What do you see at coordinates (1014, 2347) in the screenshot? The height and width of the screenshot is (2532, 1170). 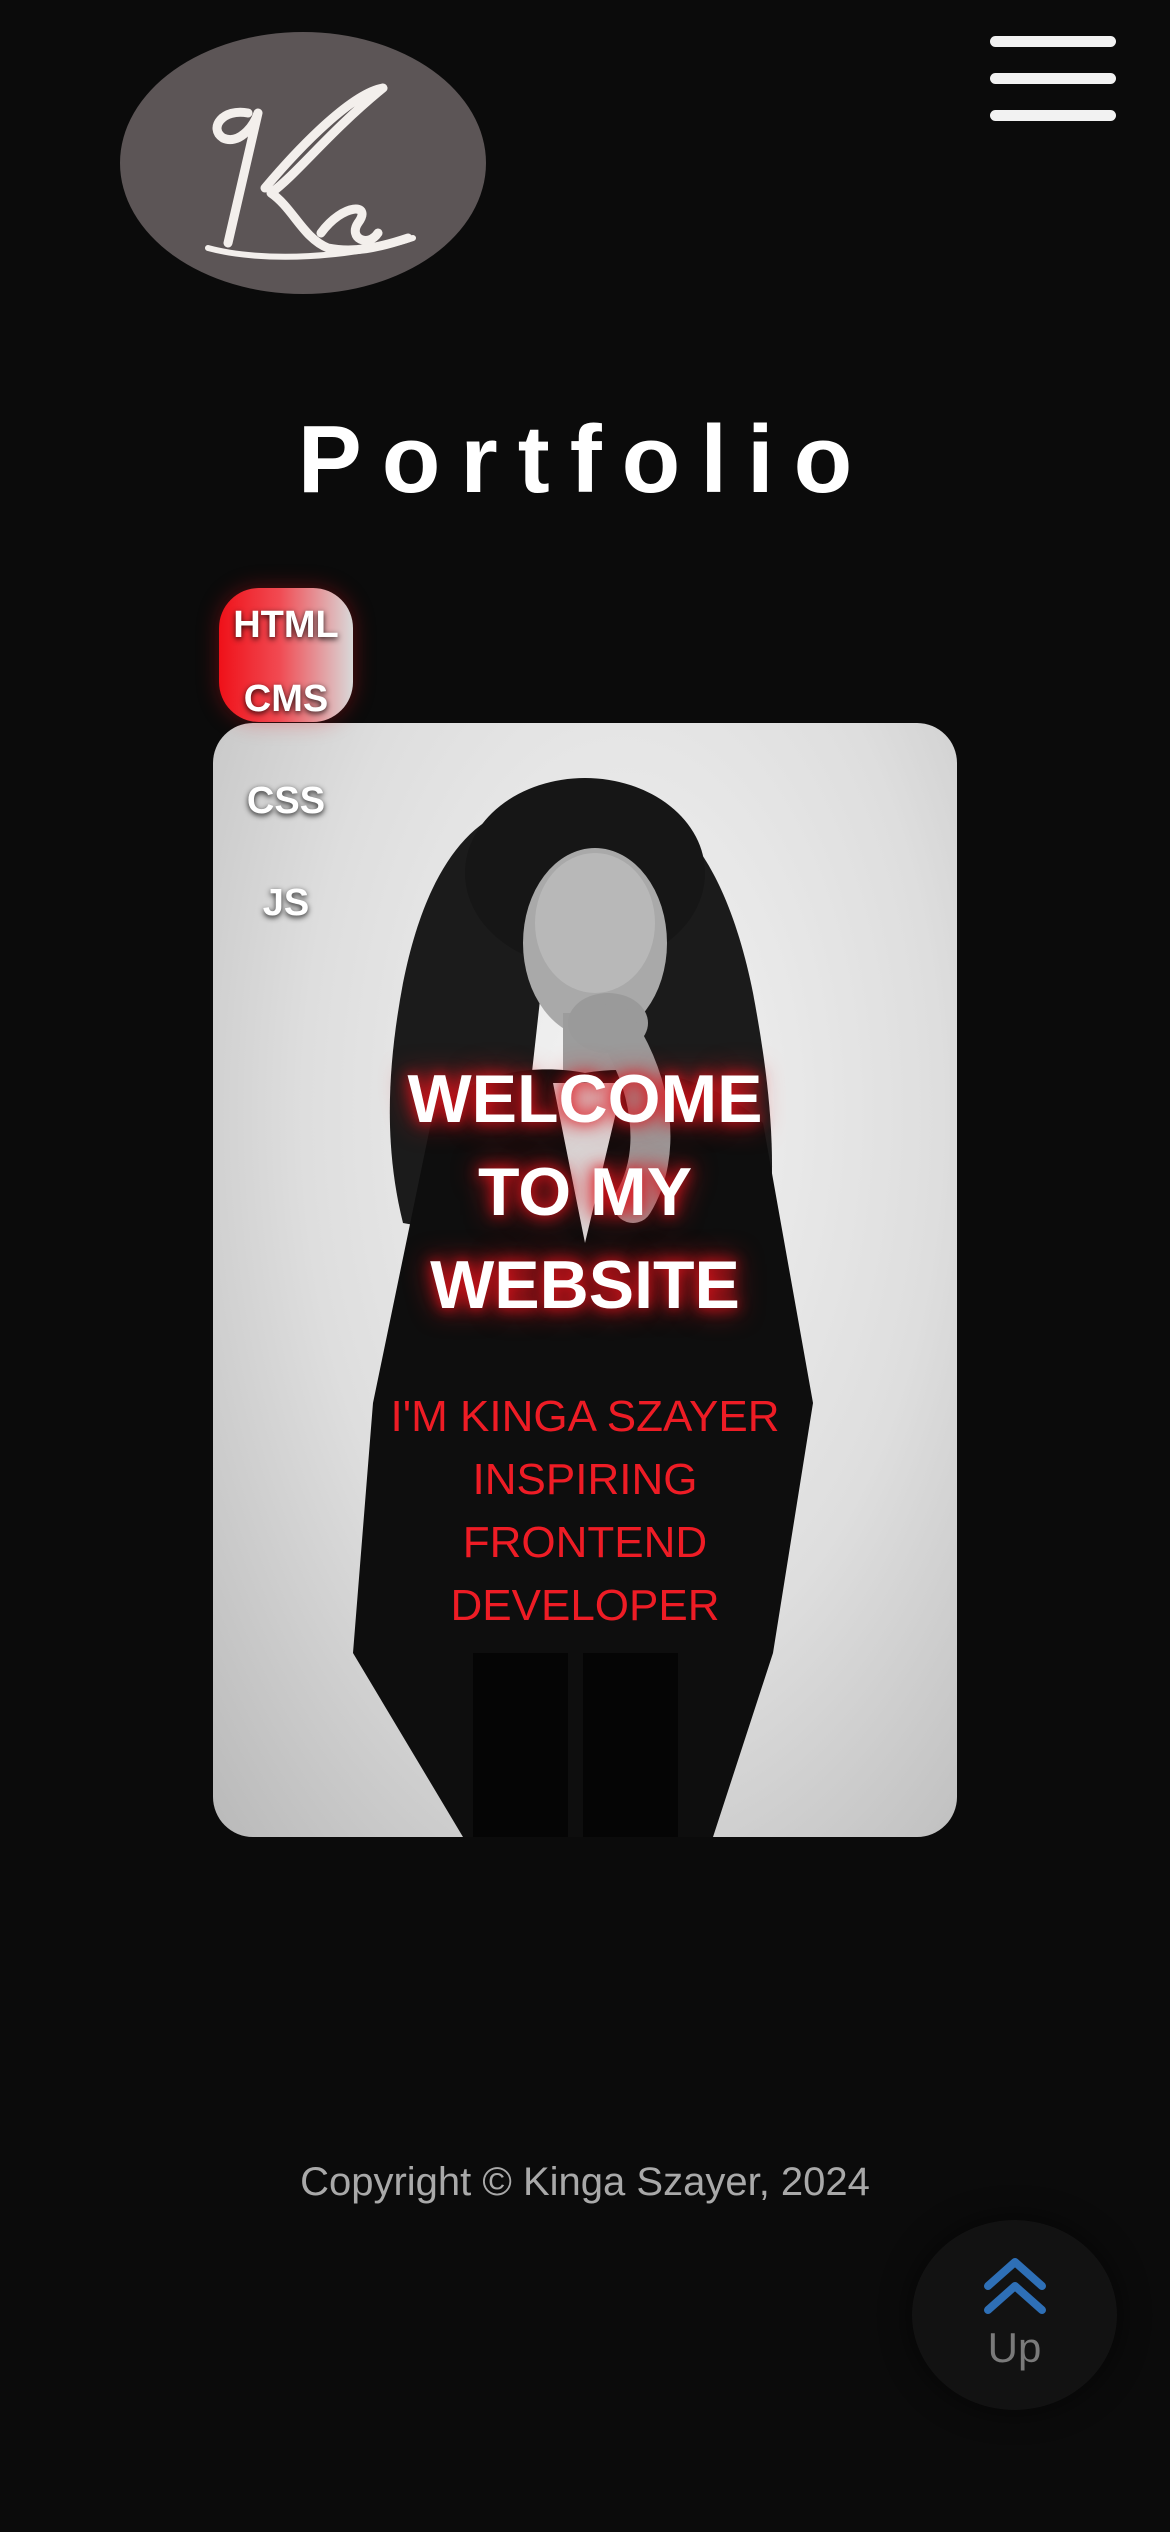 I see `up-label: Up` at bounding box center [1014, 2347].